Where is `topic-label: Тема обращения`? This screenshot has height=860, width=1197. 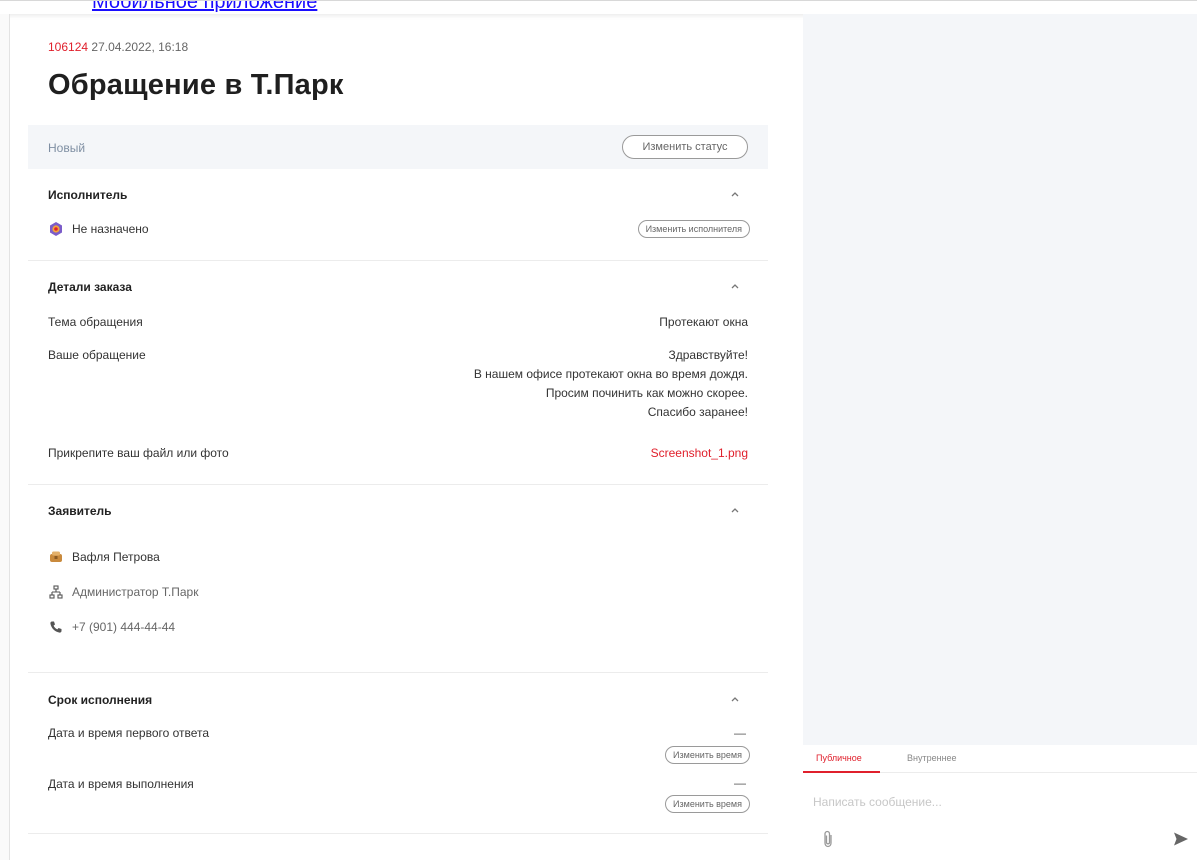 topic-label: Тема обращения is located at coordinates (95, 322).